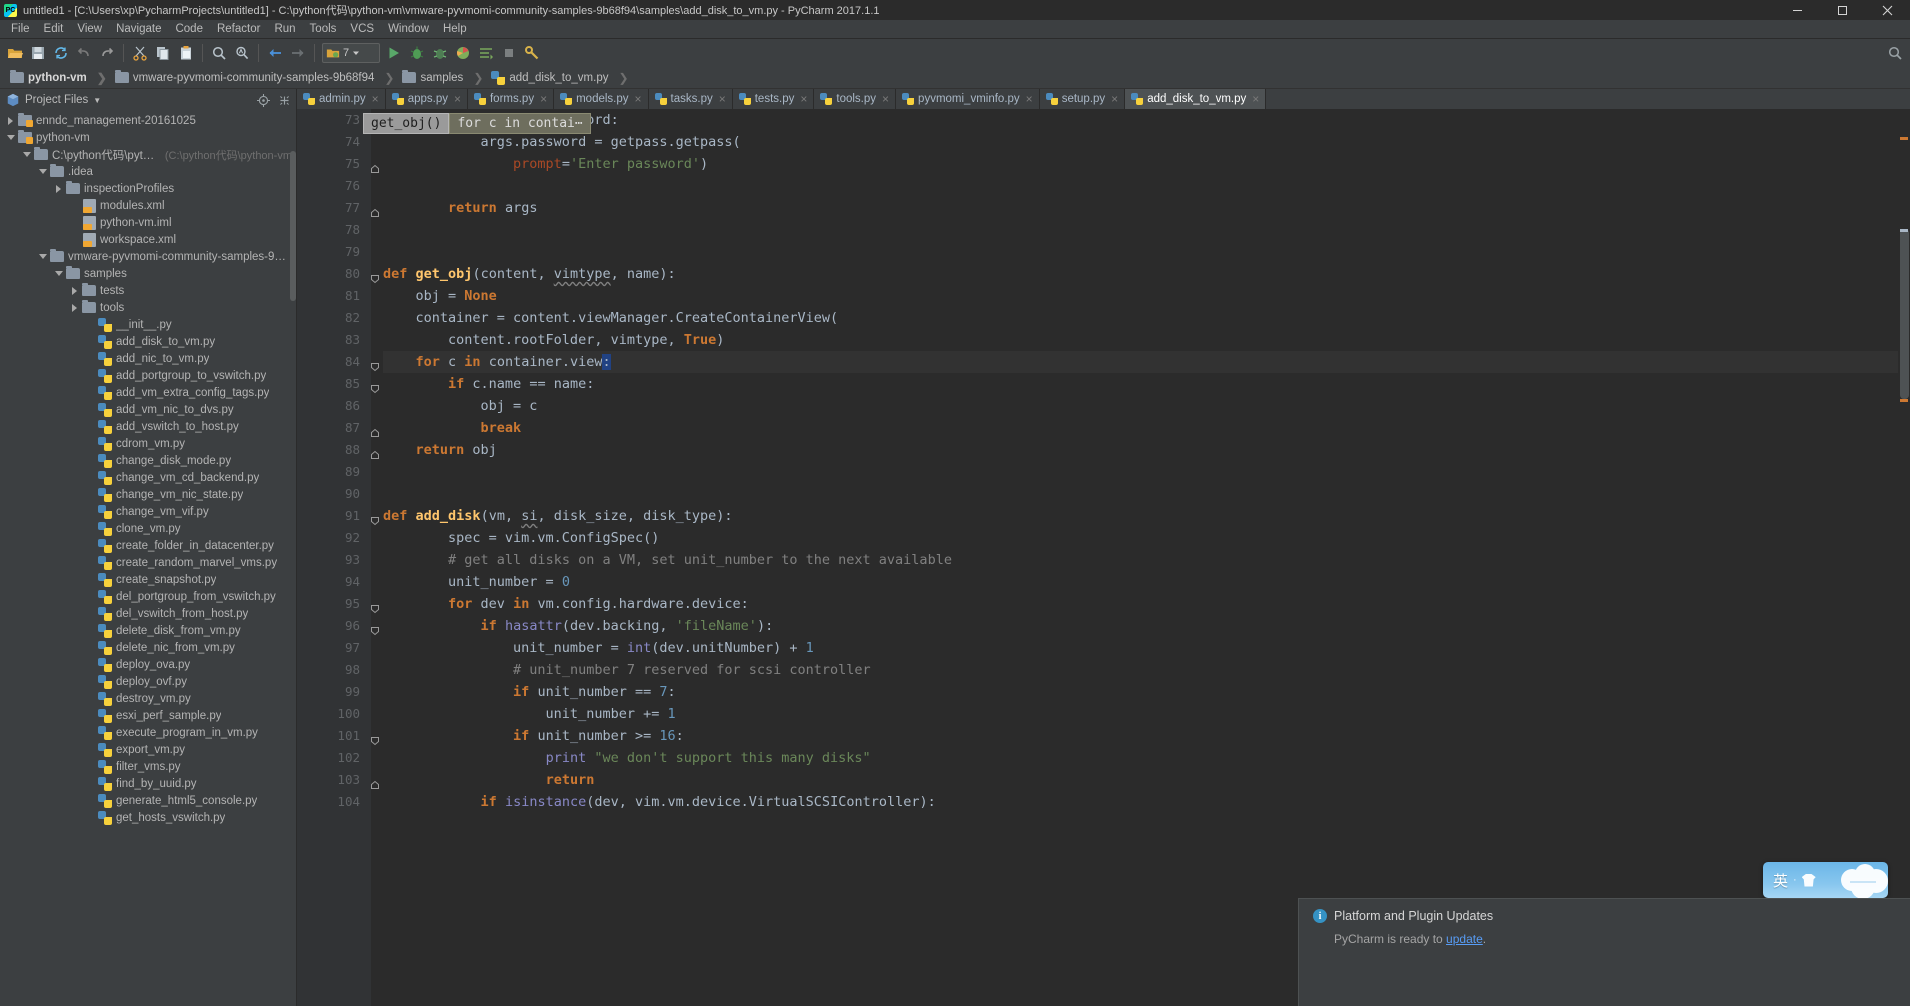 This screenshot has height=1006, width=1910. I want to click on structure-breadcrumb-popup: get_obj() for c in contai⋯, so click(477, 123).